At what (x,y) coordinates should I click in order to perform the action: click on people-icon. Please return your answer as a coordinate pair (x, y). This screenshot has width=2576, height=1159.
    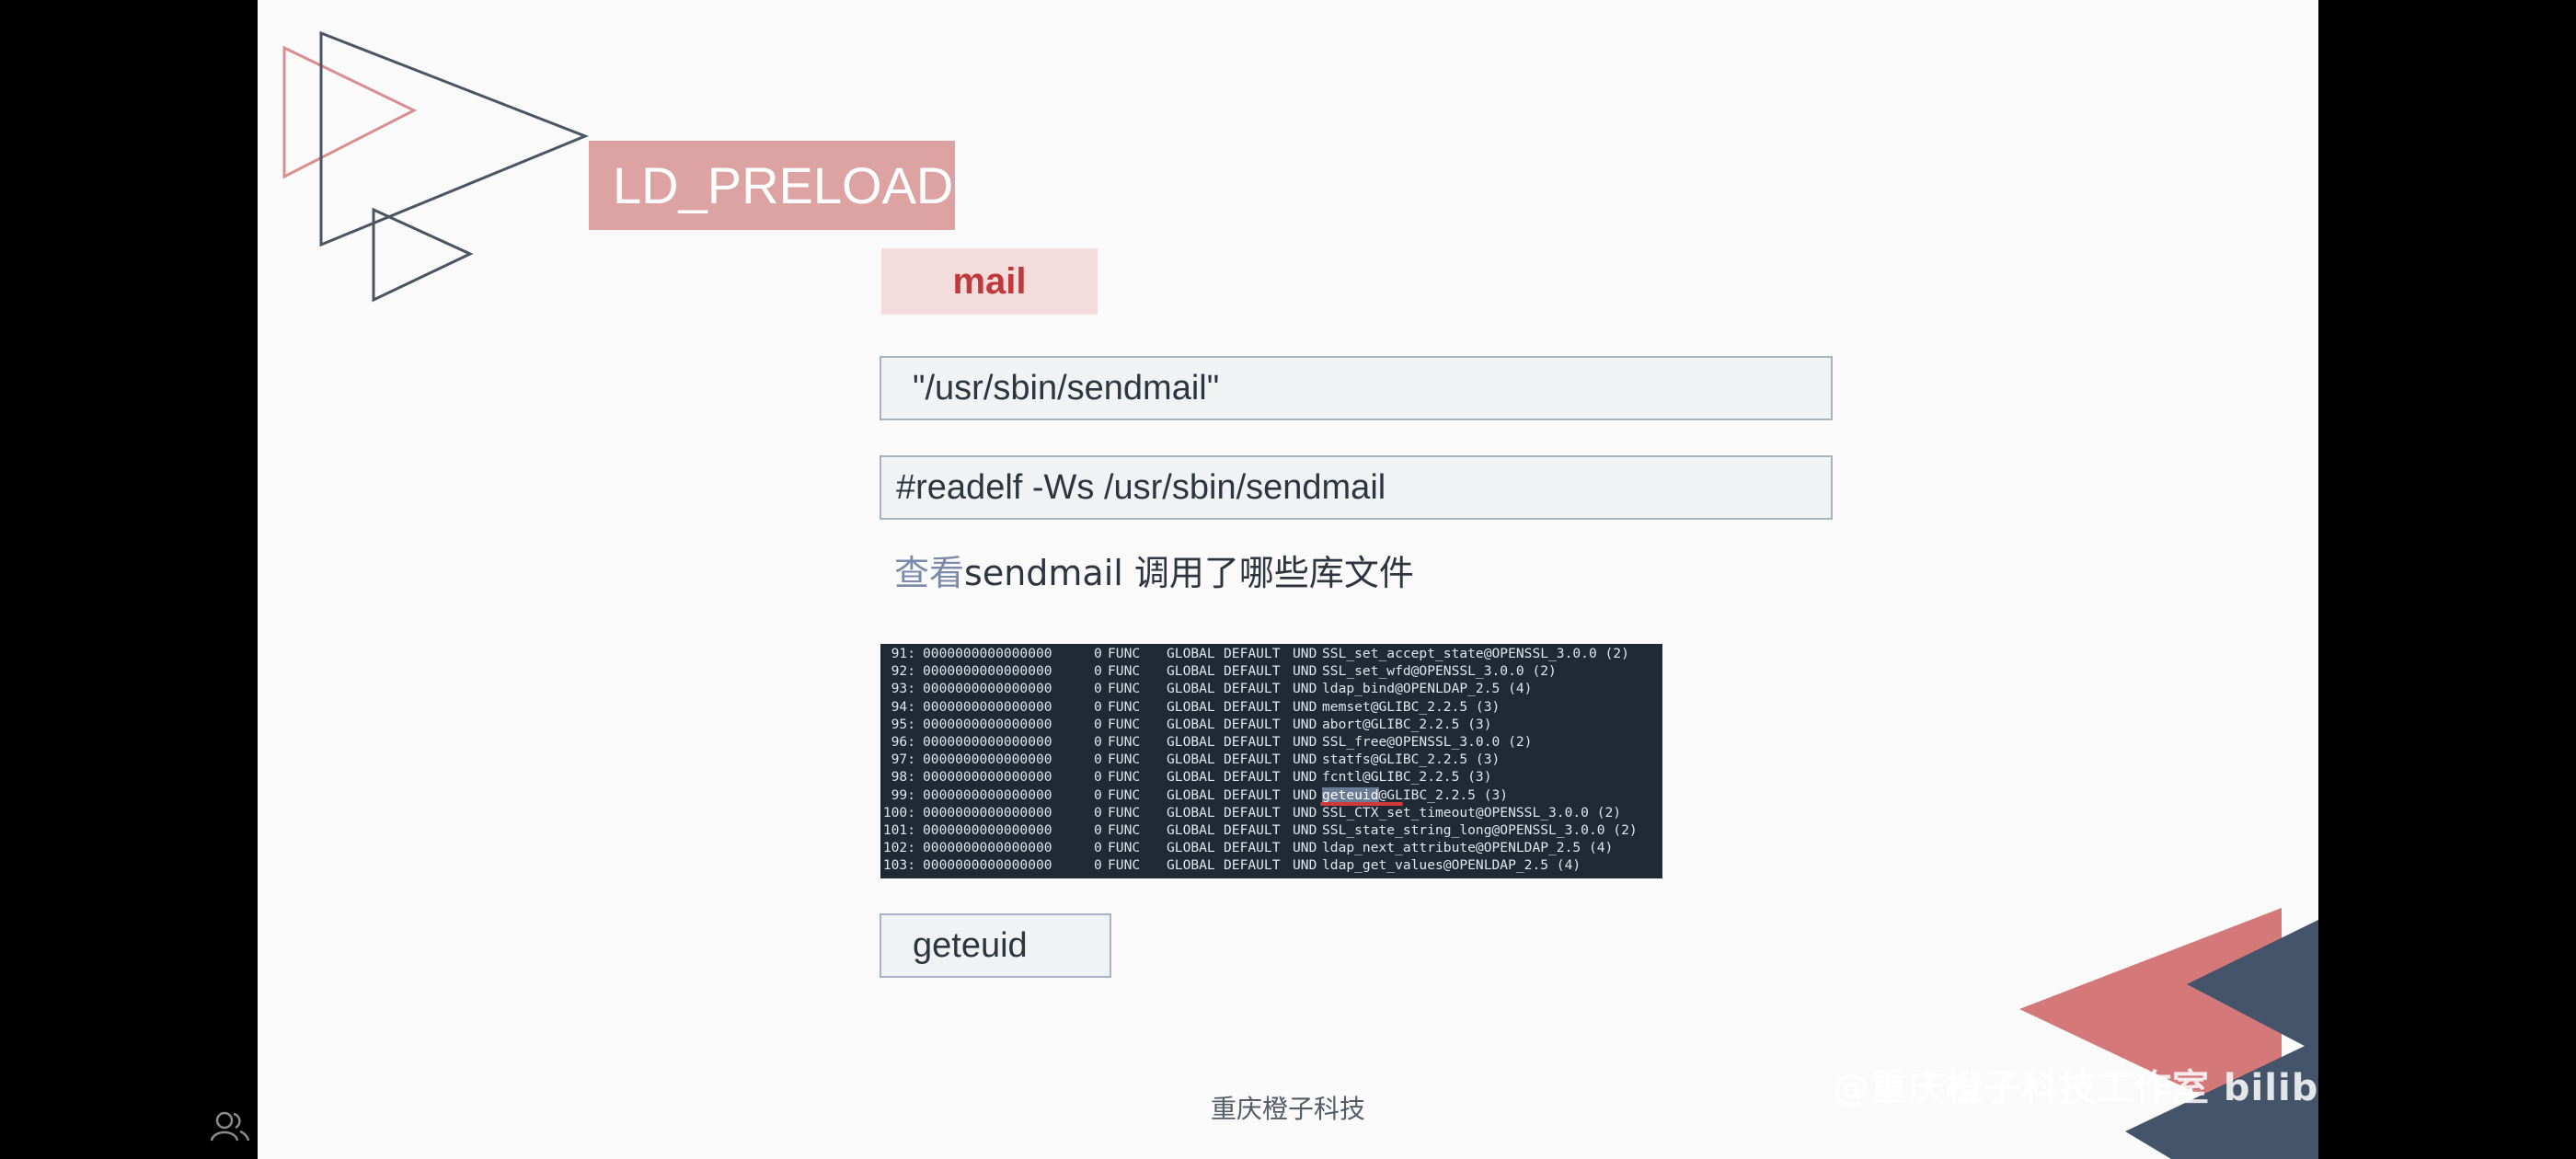
    Looking at the image, I should click on (230, 1126).